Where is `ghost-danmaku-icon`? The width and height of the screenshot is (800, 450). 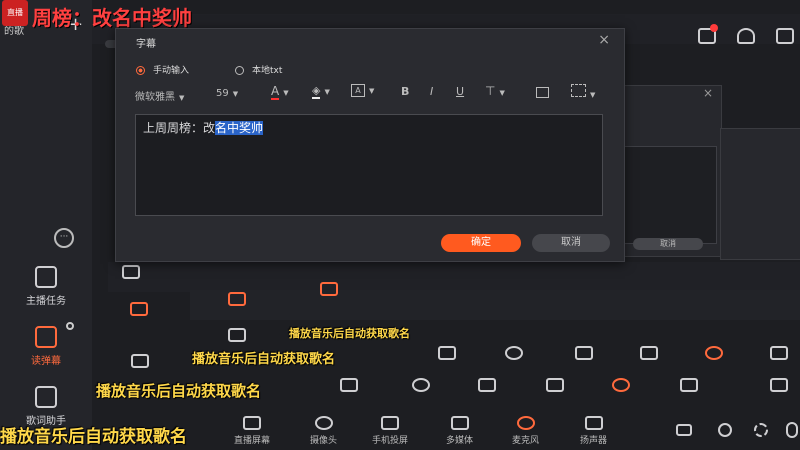 ghost-danmaku-icon is located at coordinates (139, 310).